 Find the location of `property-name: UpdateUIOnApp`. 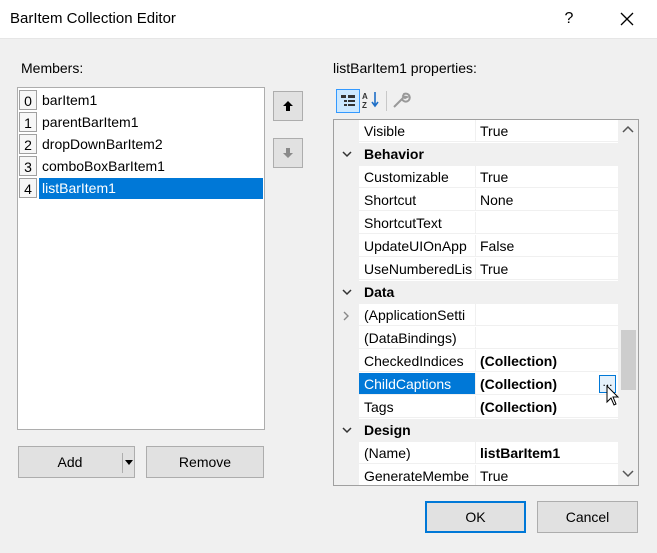

property-name: UpdateUIOnApp is located at coordinates (417, 246).